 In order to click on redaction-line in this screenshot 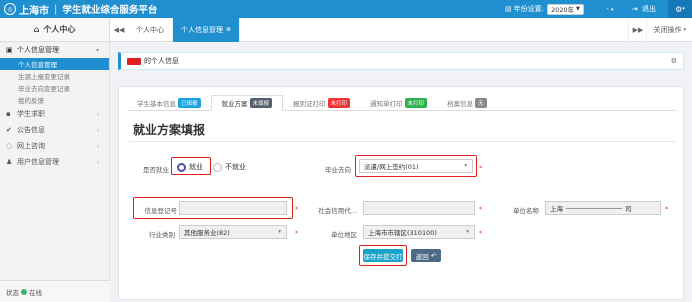, I will do `click(594, 208)`.